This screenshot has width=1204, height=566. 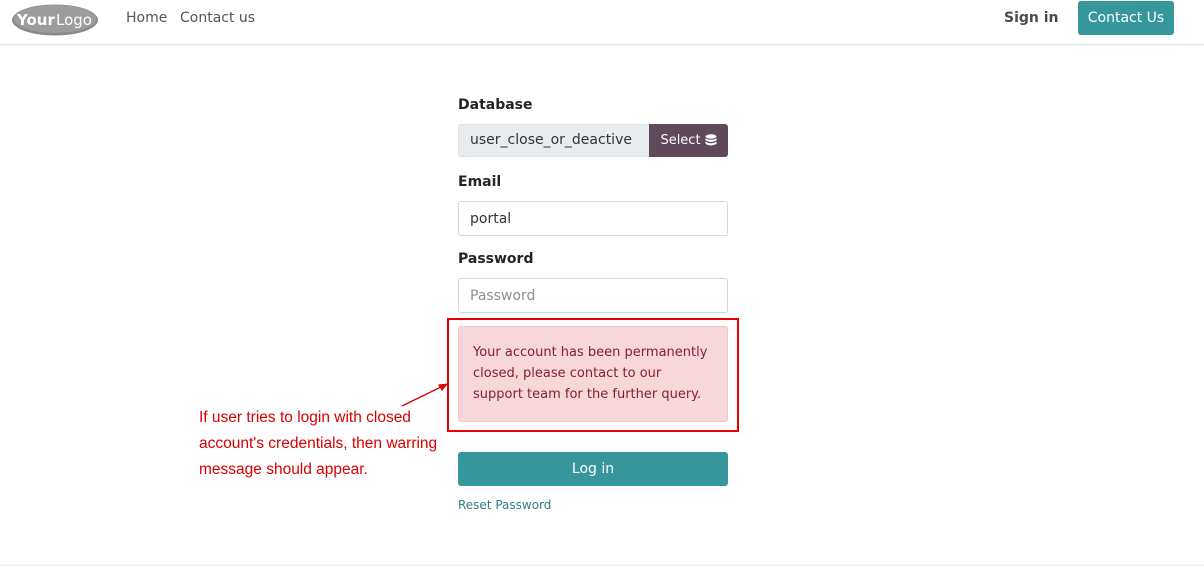 I want to click on reset-password-link: Reset Password, so click(x=504, y=505).